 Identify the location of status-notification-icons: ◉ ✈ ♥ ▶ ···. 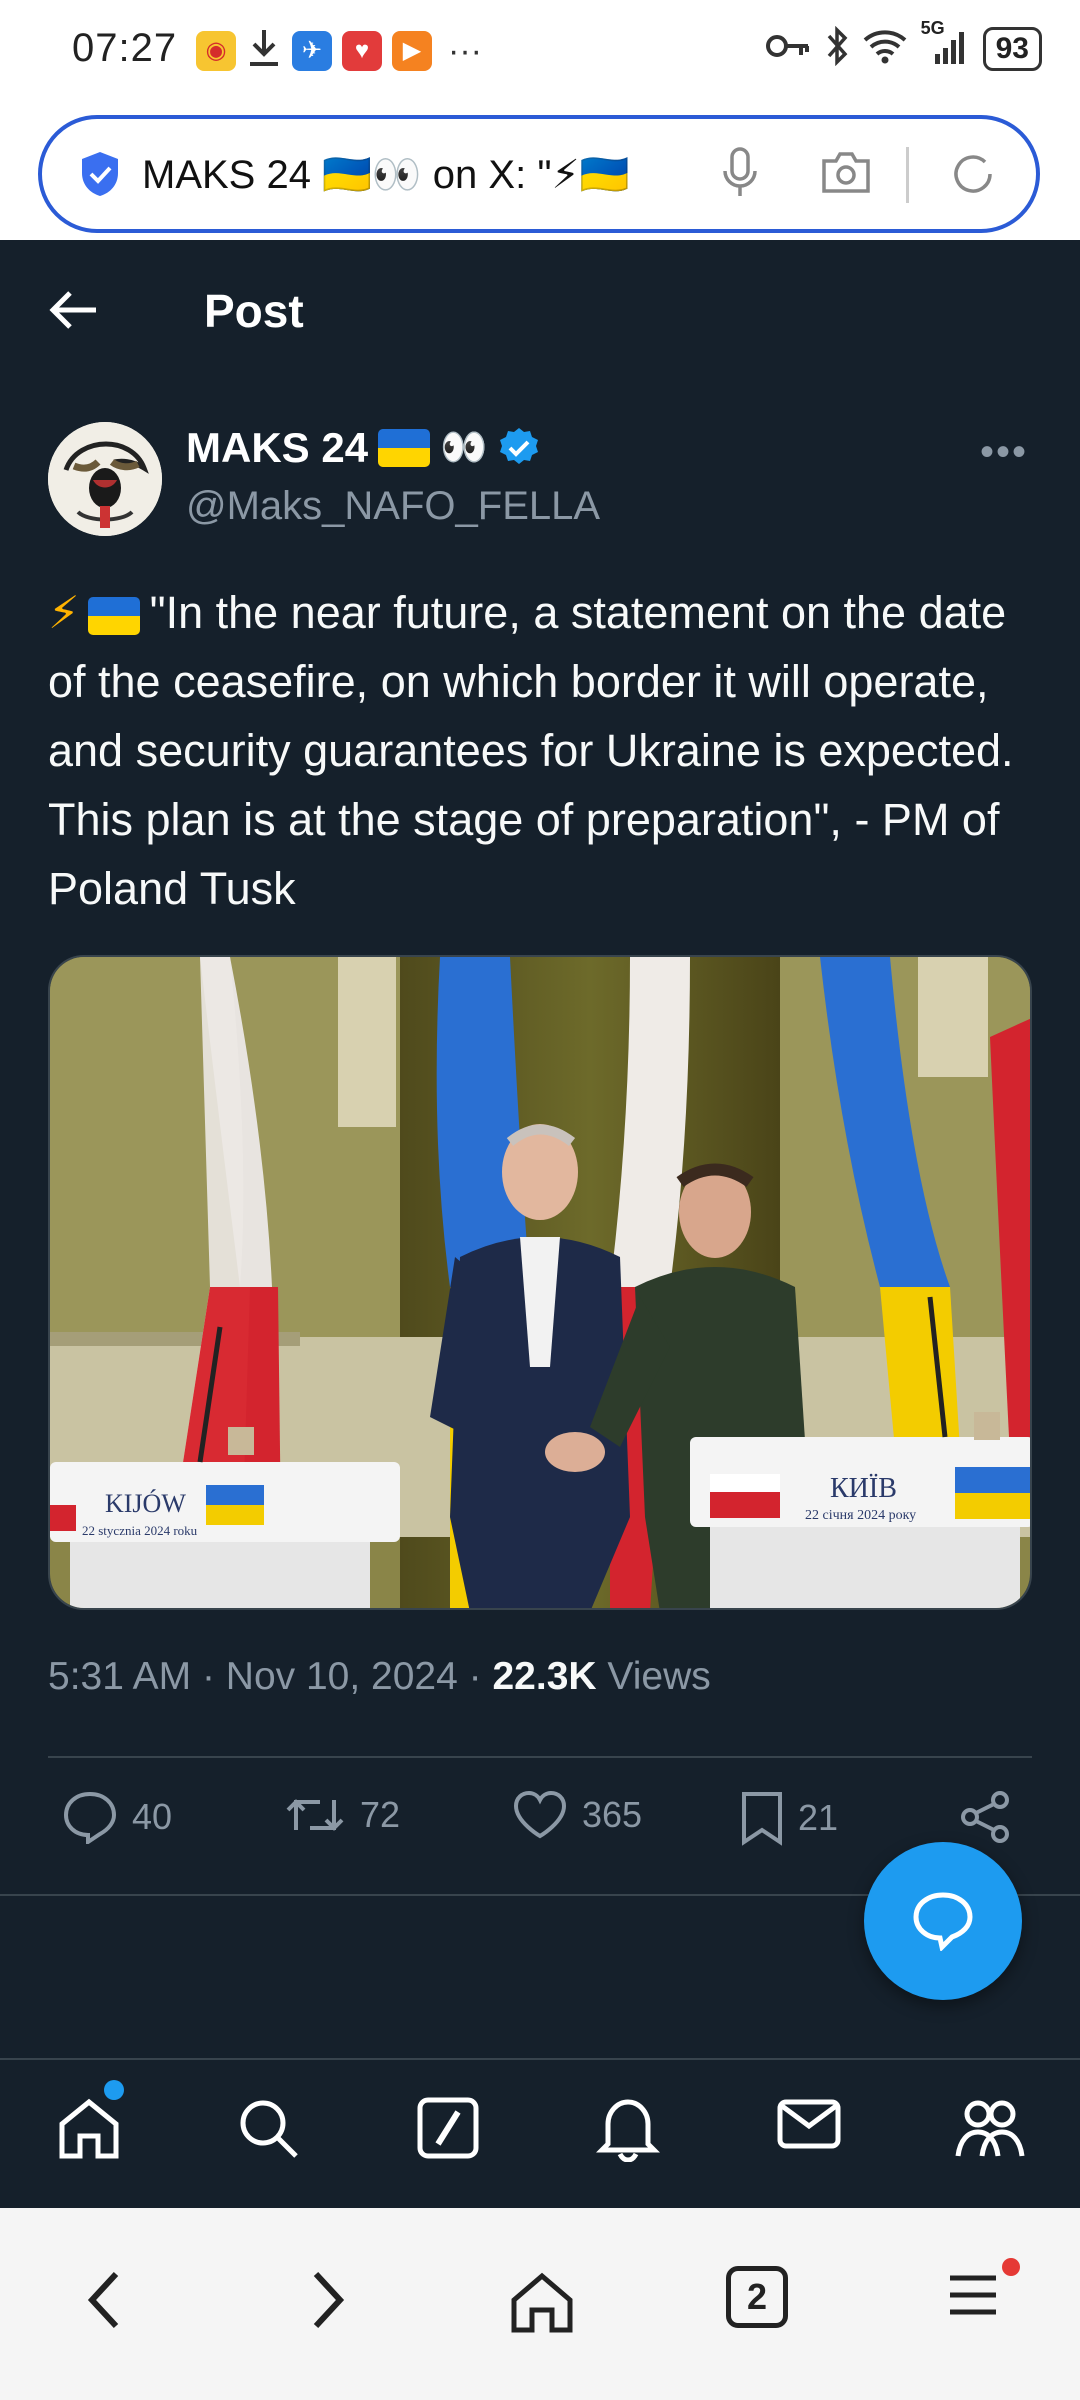
(339, 50).